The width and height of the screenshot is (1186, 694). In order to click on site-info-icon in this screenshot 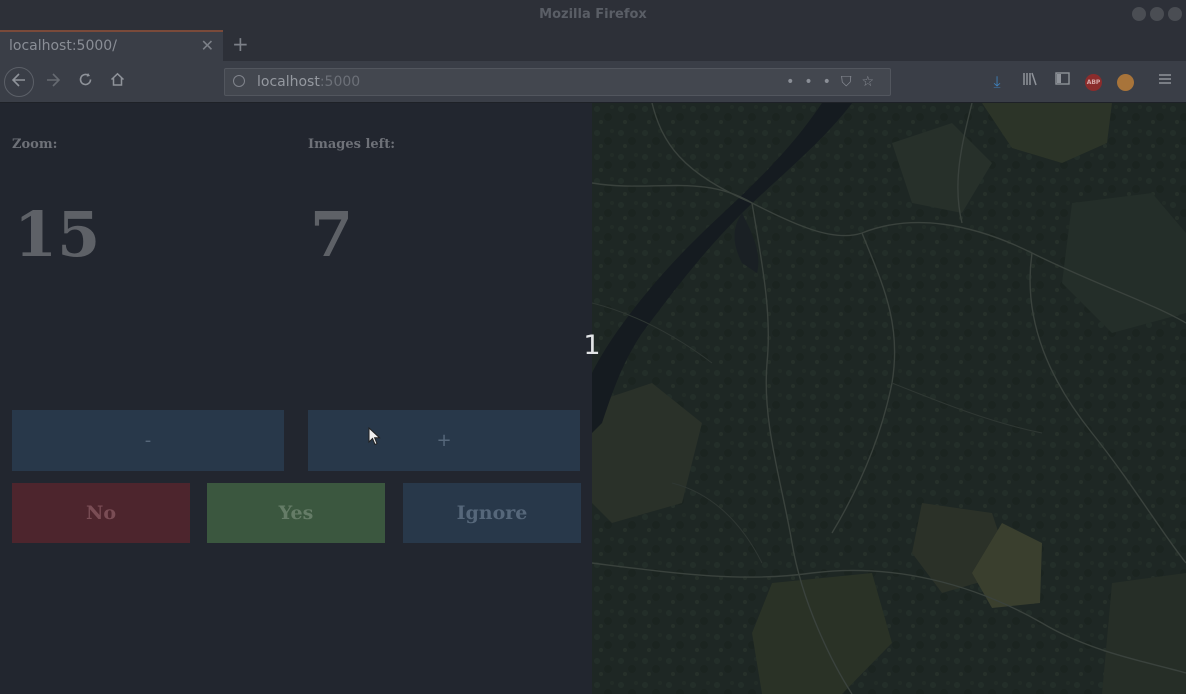, I will do `click(239, 81)`.